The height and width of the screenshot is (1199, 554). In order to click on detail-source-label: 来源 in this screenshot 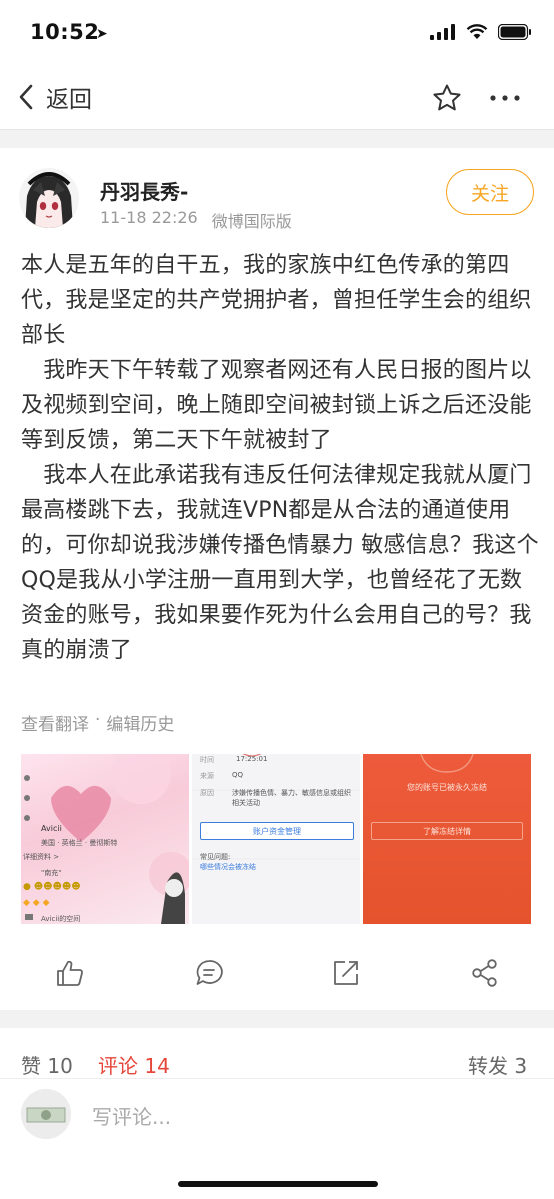, I will do `click(207, 776)`.